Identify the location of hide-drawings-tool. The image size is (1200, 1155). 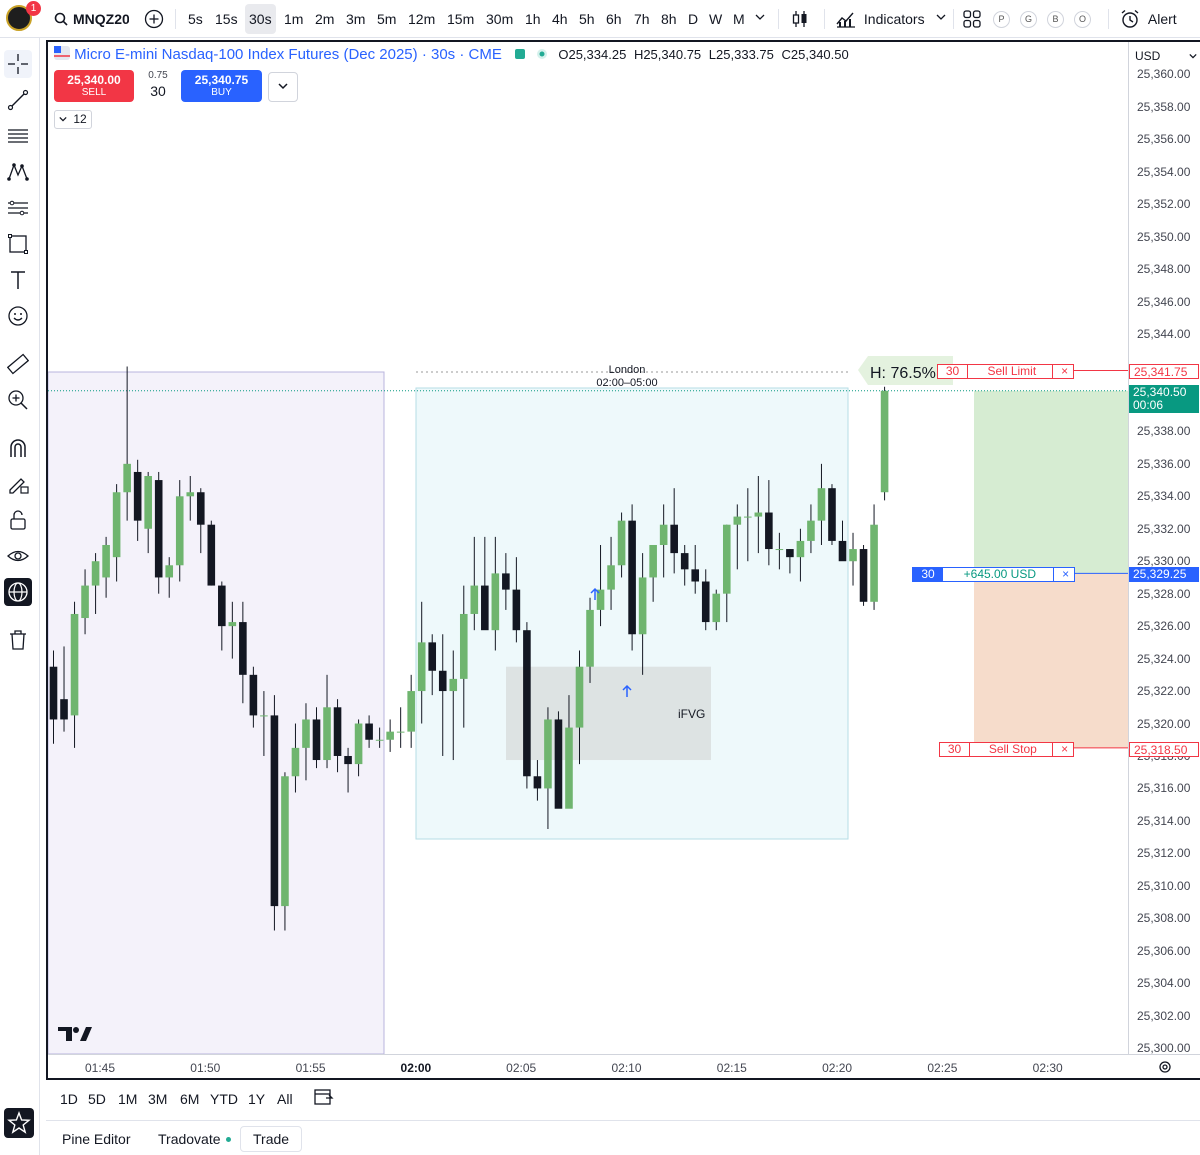
(18, 556).